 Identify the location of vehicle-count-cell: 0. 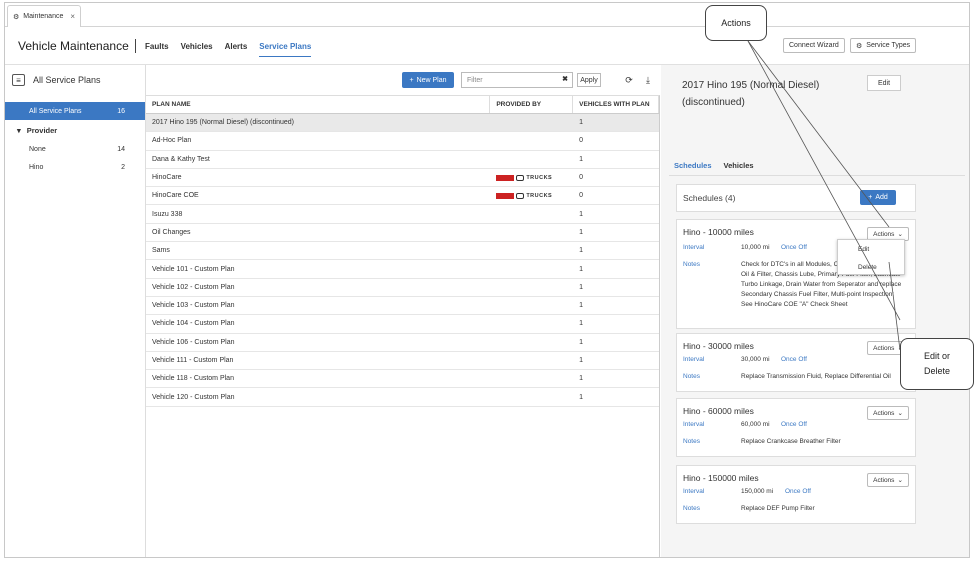
(581, 141).